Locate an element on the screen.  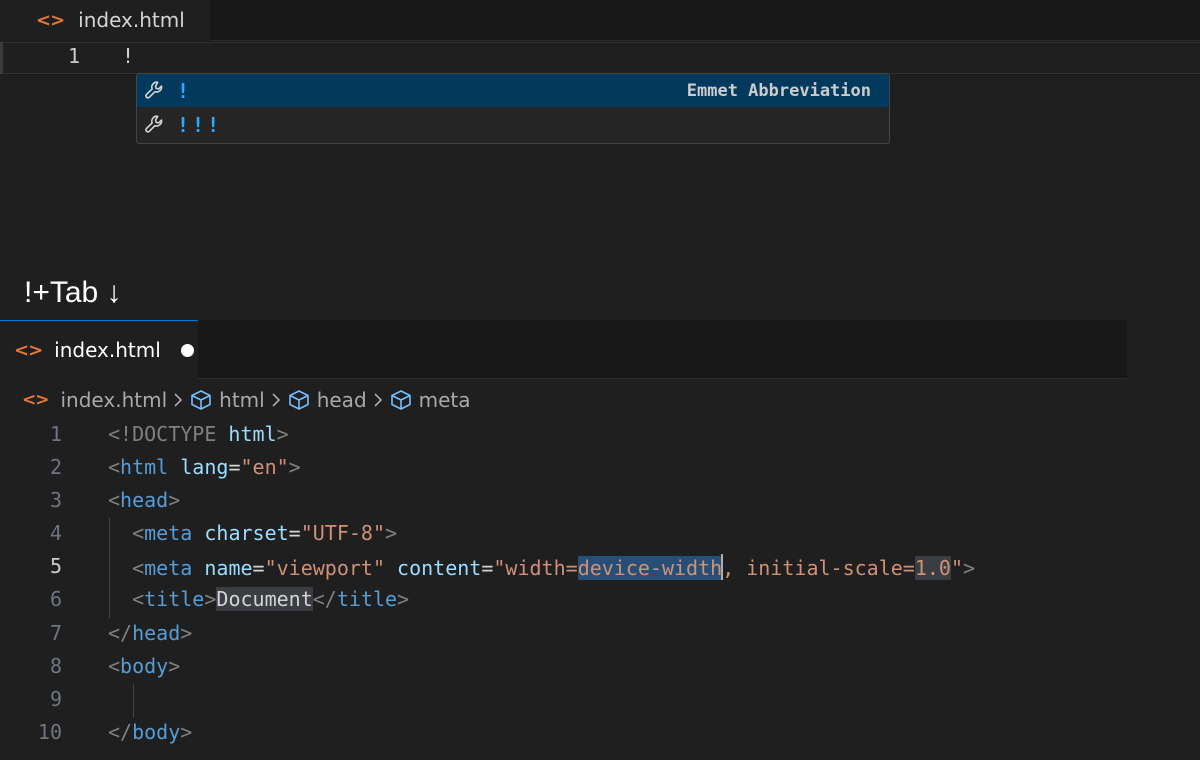
indent-guide is located at coordinates (133, 701).